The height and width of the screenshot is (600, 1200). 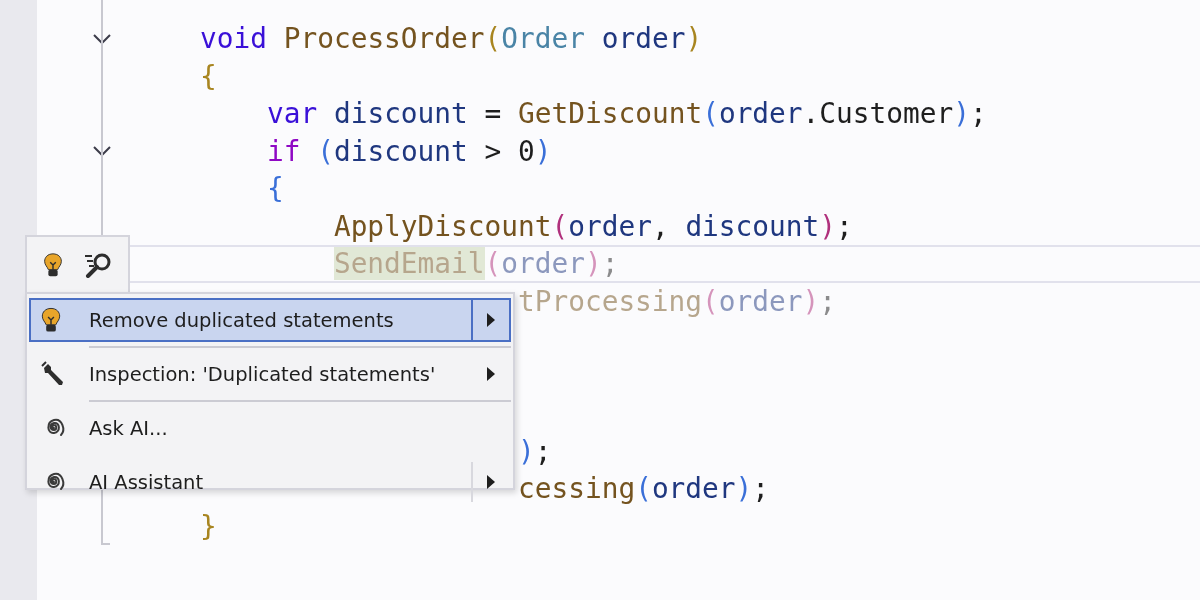 What do you see at coordinates (270, 374) in the screenshot?
I see `menu-item: Inspection: 'Duplicated statements'` at bounding box center [270, 374].